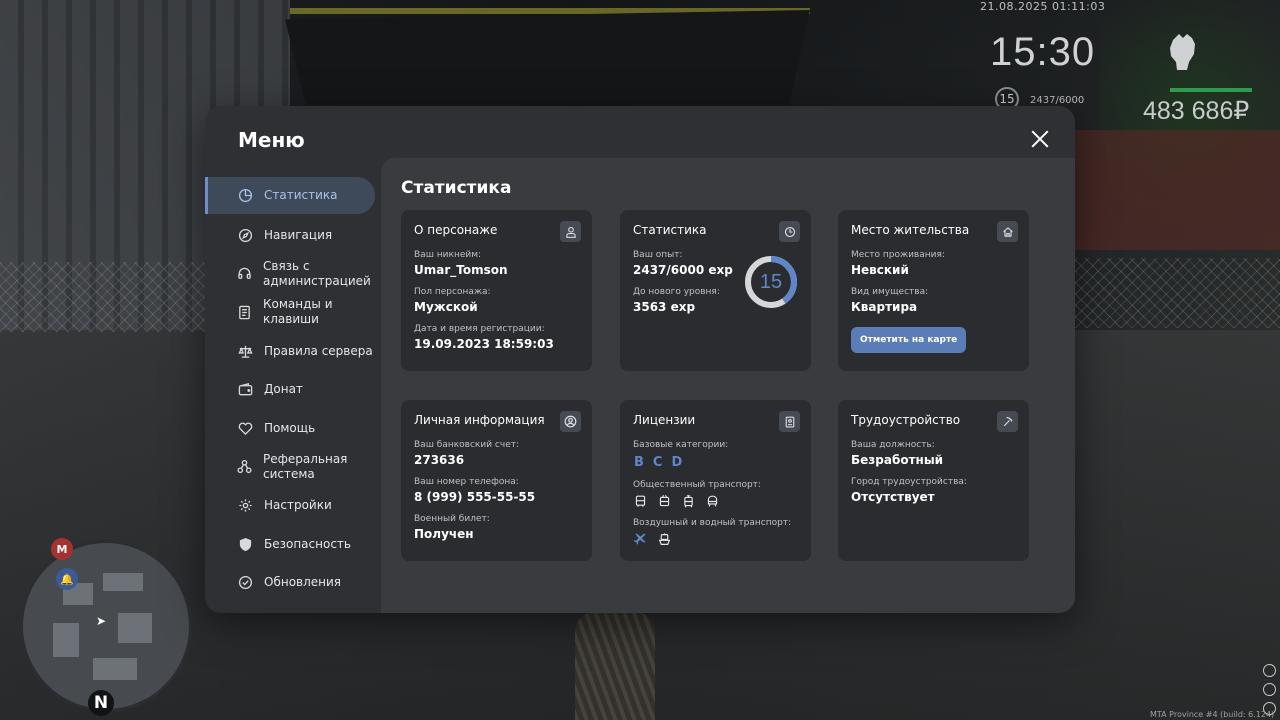 The height and width of the screenshot is (720, 1280). Describe the element at coordinates (570, 421) in the screenshot. I see `user-circle-icon` at that location.